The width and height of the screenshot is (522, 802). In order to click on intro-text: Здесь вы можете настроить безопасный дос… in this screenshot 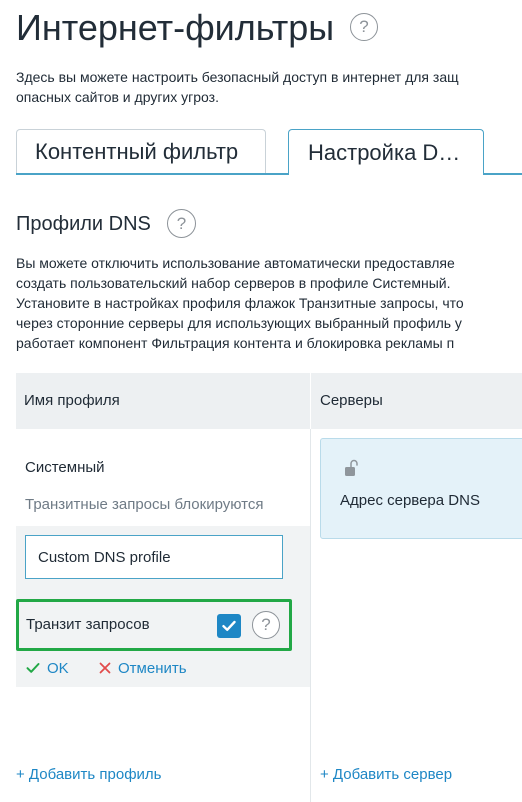, I will do `click(269, 87)`.